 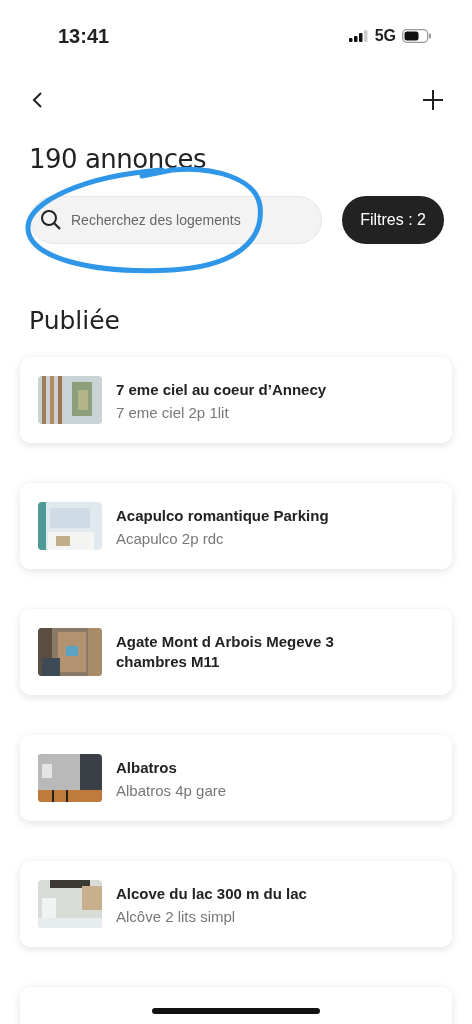 I want to click on listing-card: 7 eme ciel au coeur d’Annecy 7 eme ciel 2p 1lit, so click(x=236, y=400).